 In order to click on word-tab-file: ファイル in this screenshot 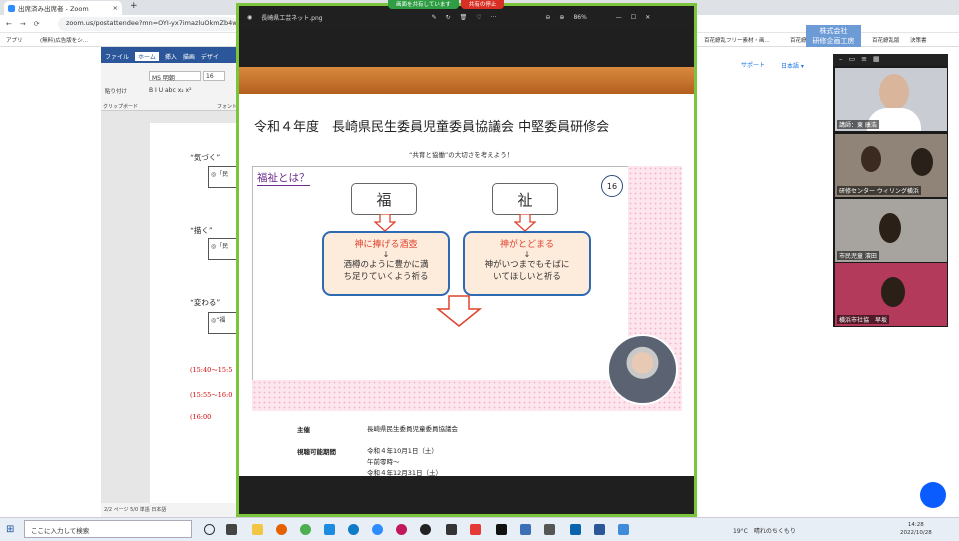, I will do `click(117, 56)`.